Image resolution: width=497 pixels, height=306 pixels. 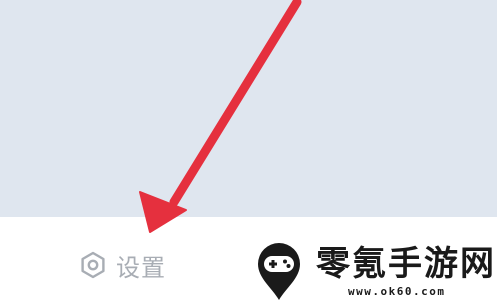 What do you see at coordinates (406, 264) in the screenshot?
I see `watermark-title: 零氪手游网` at bounding box center [406, 264].